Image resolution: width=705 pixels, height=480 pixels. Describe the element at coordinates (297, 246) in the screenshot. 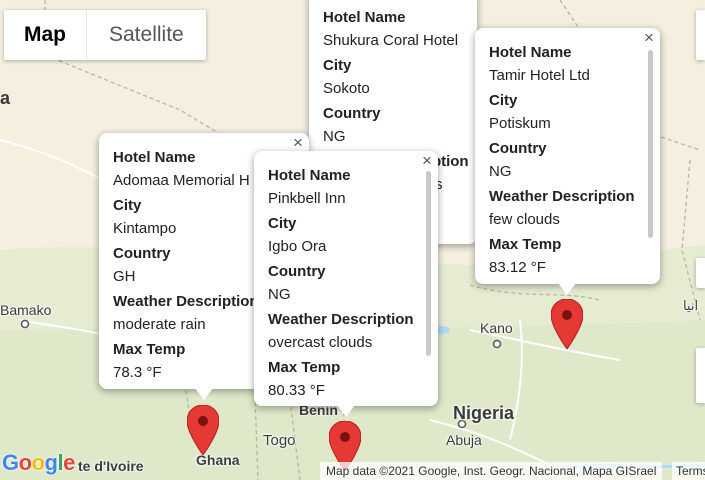

I see `city-value: Igbo Ora` at that location.